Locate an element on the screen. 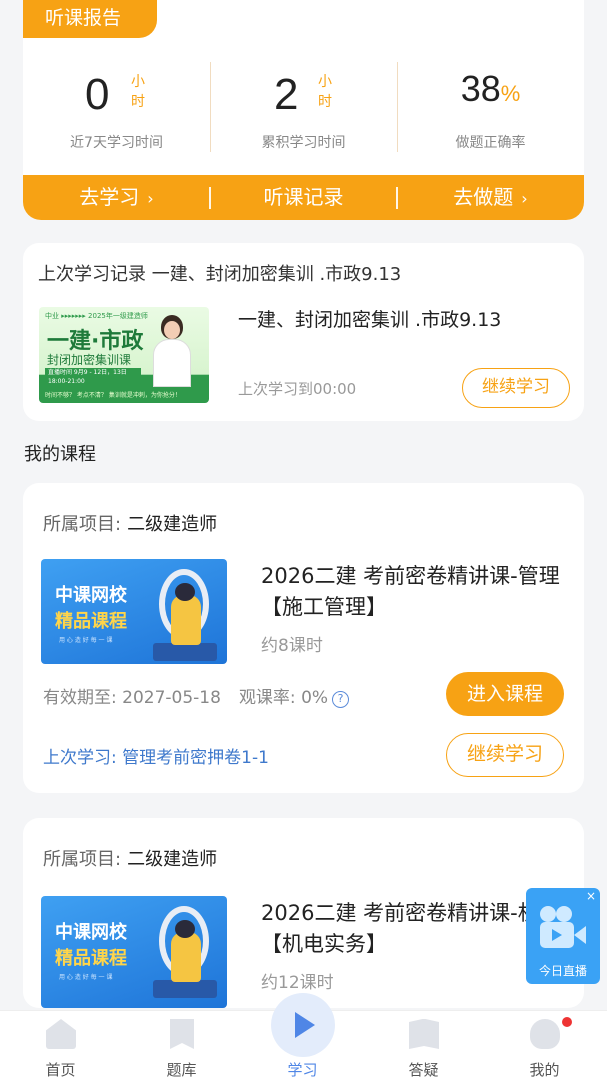  stat-accuracy: 38% 做题正确率 is located at coordinates (490, 110).